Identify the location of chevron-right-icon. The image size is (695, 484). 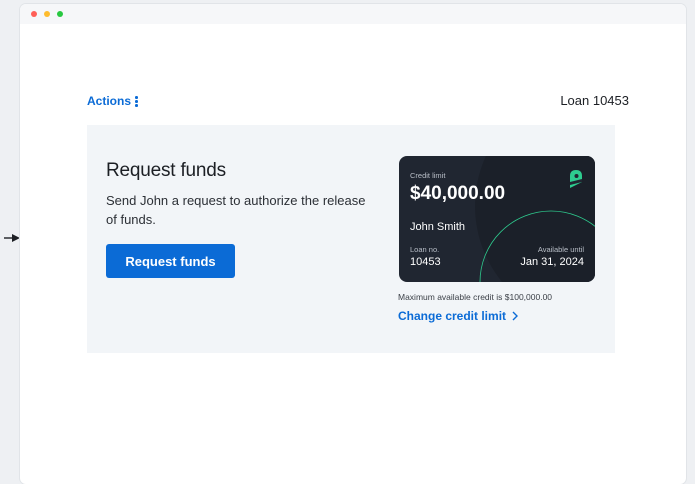
(515, 316).